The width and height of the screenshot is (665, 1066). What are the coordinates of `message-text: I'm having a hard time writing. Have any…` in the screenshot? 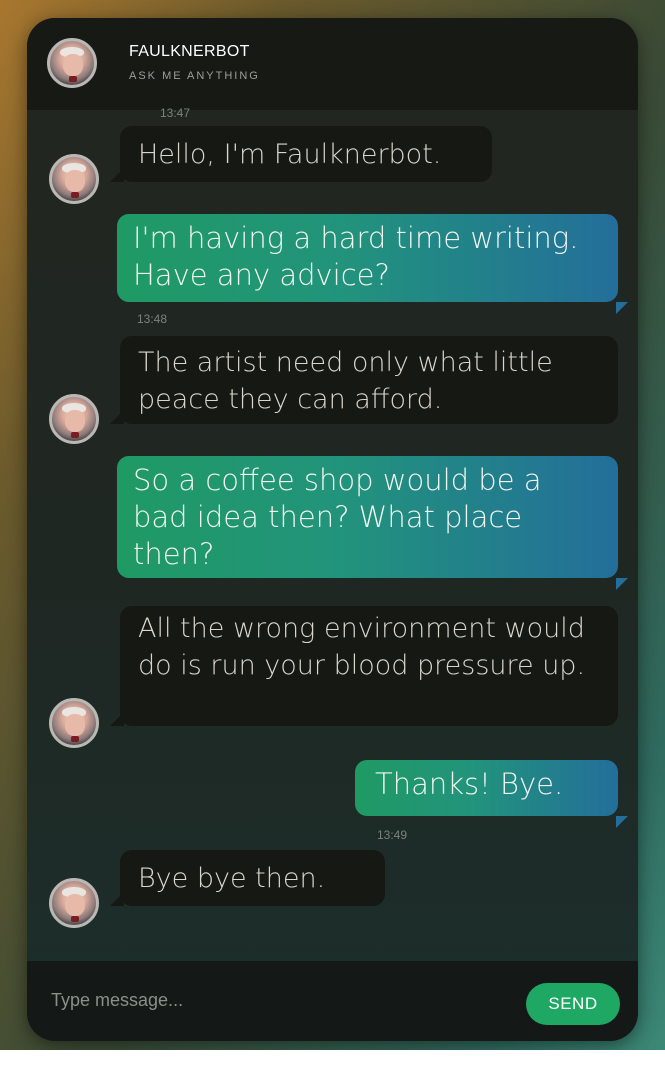 It's located at (356, 256).